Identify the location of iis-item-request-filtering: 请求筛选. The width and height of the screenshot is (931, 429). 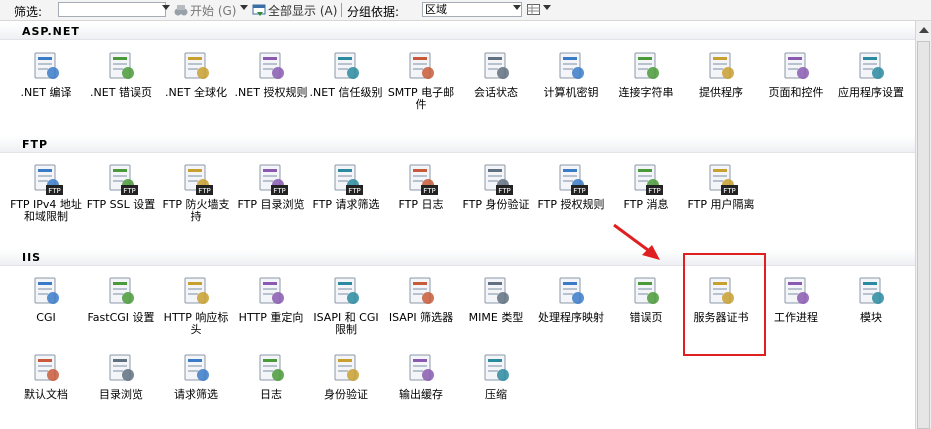
(196, 376).